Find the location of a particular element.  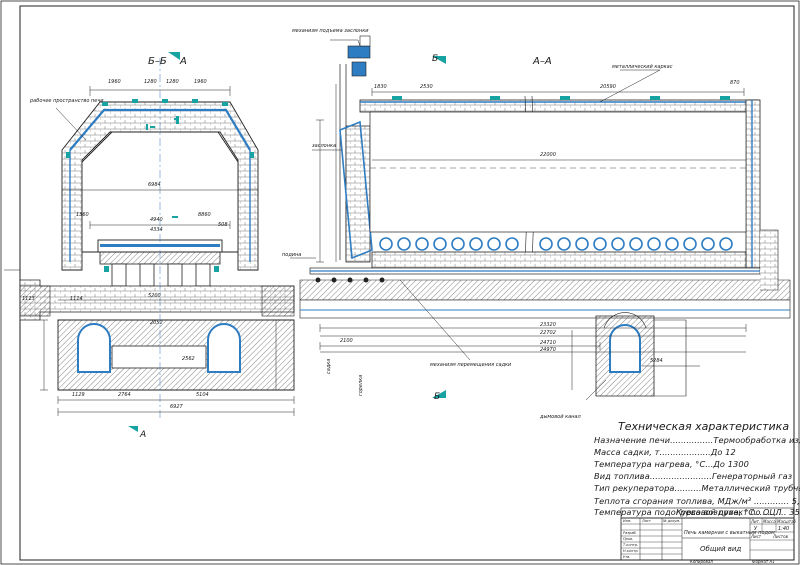

dim-label: 5200 is located at coordinates (154, 296).